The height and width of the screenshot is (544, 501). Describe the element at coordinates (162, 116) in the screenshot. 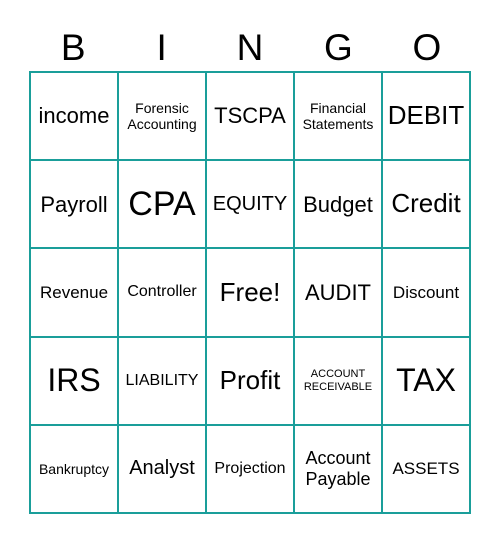

I see `bingo-cell: Forensic Accounting` at that location.